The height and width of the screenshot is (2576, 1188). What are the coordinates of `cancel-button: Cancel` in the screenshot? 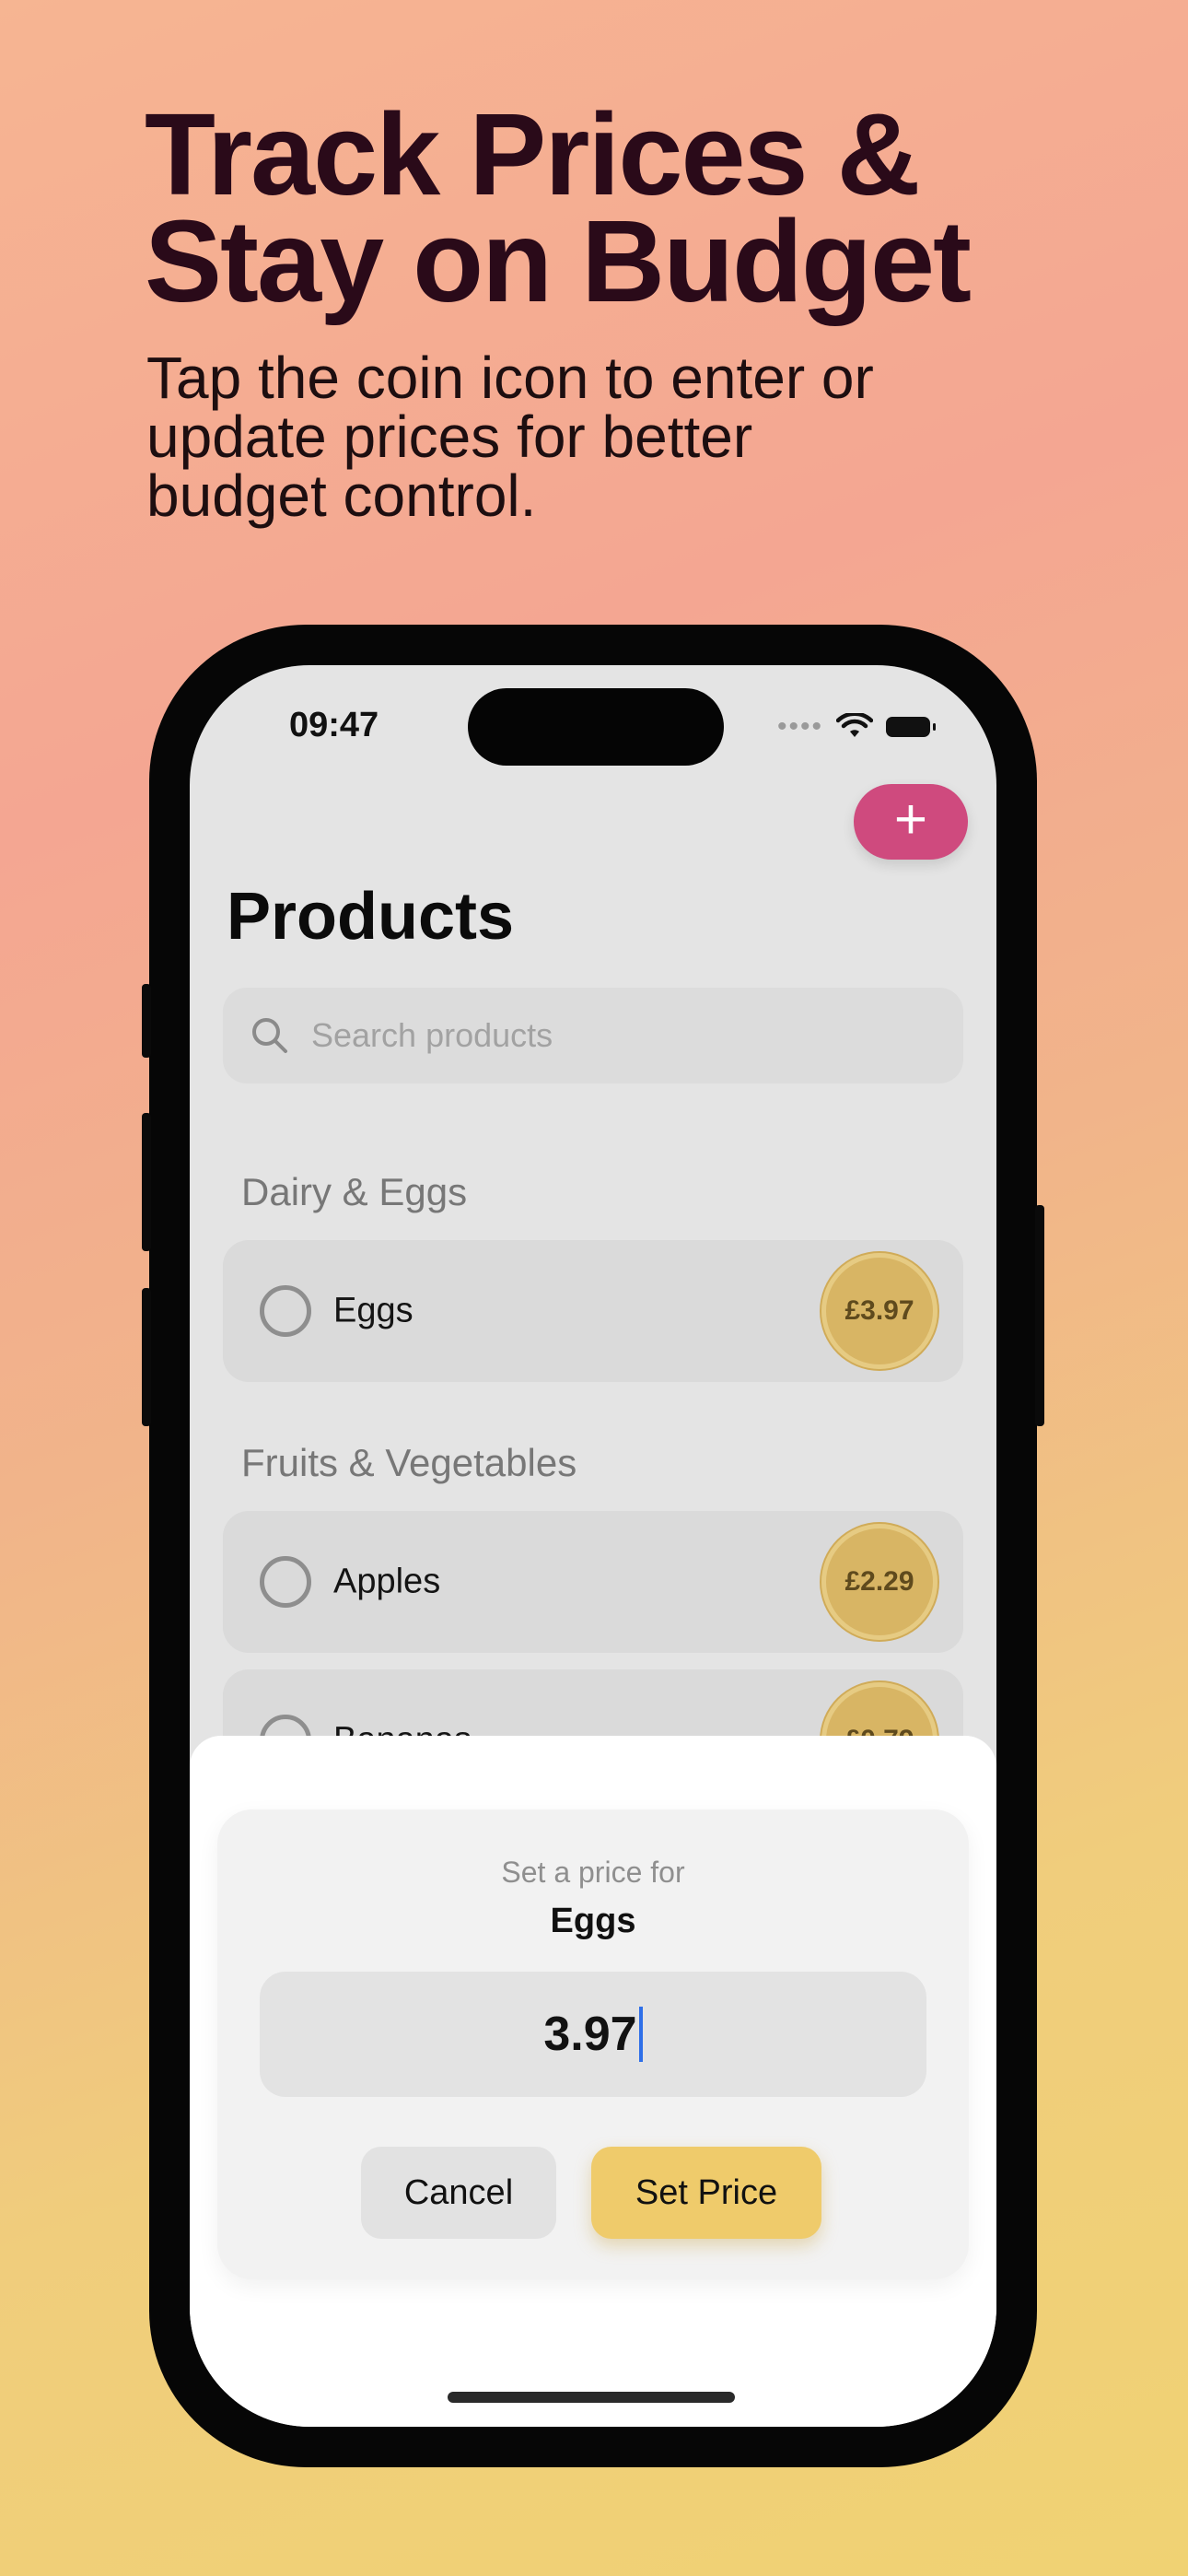 It's located at (458, 2193).